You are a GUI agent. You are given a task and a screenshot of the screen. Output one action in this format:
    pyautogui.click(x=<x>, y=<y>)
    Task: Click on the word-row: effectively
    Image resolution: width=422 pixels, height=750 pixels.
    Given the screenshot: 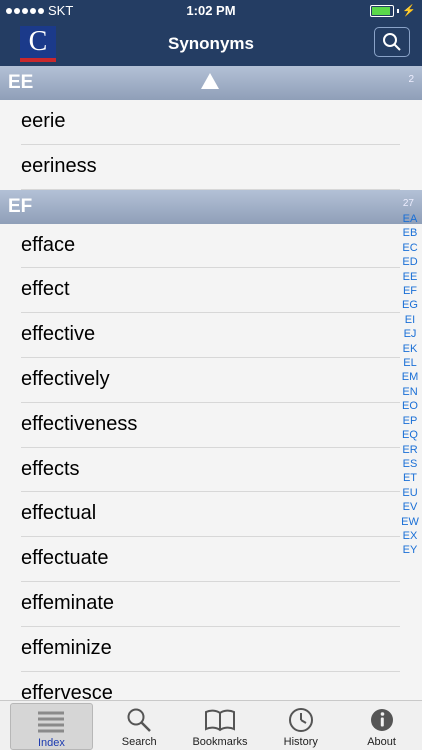 What is the action you would take?
    pyautogui.click(x=211, y=380)
    